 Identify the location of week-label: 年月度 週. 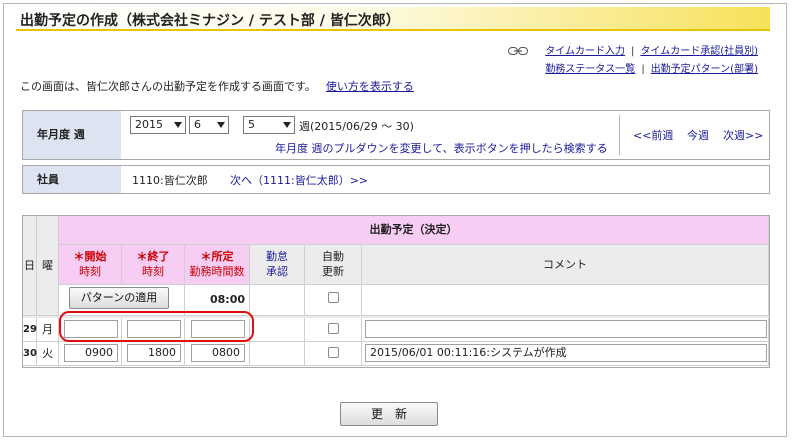
(72, 135).